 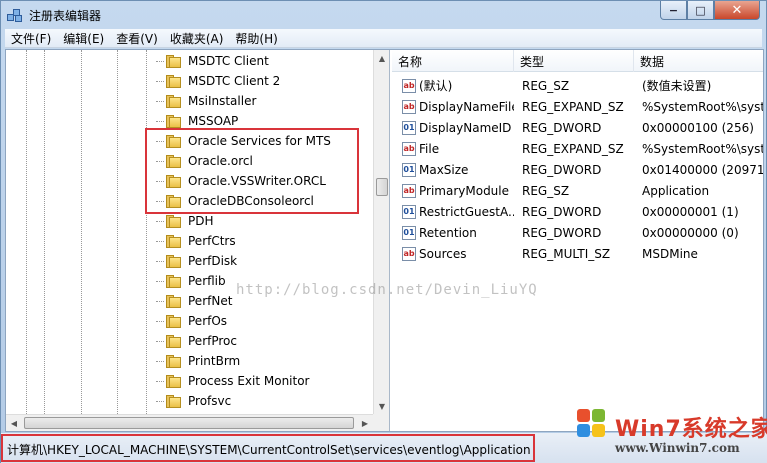 I want to click on tree-item-process-exit-monitor: Process Exit Monitor, so click(x=233, y=381).